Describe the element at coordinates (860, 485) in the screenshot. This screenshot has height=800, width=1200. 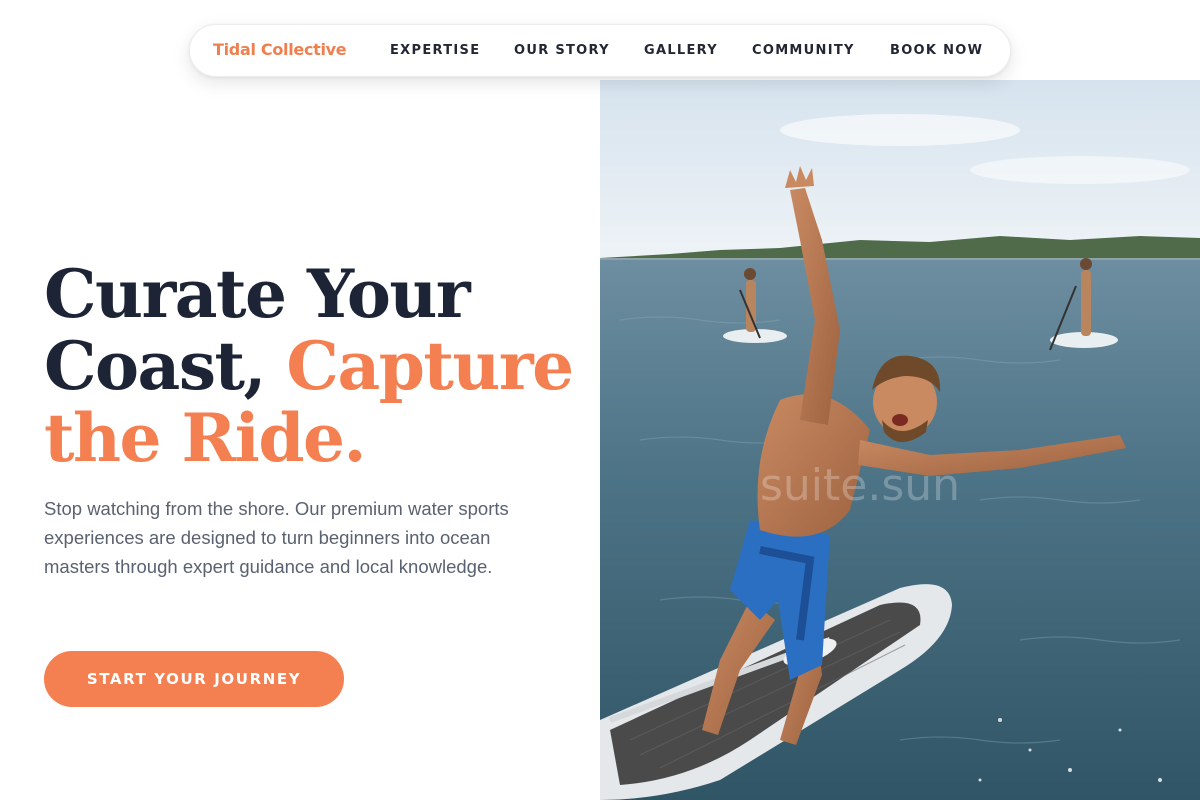
I see `photo-watermark: suite.sun` at that location.